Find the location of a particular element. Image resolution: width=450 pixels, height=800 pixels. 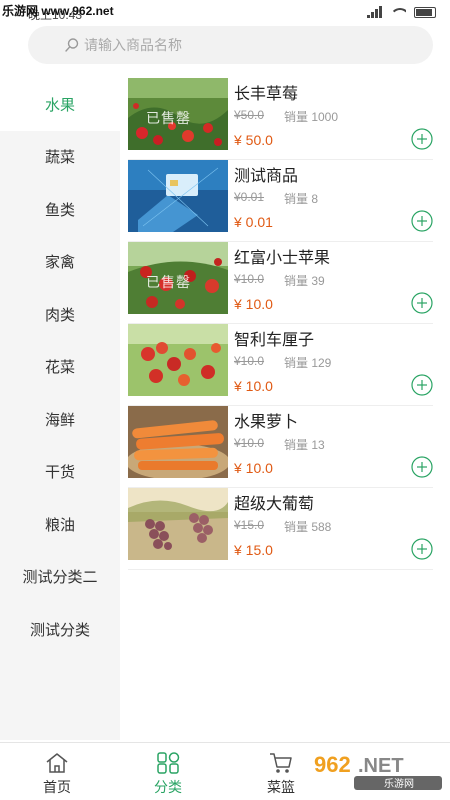

home-icon is located at coordinates (57, 763).